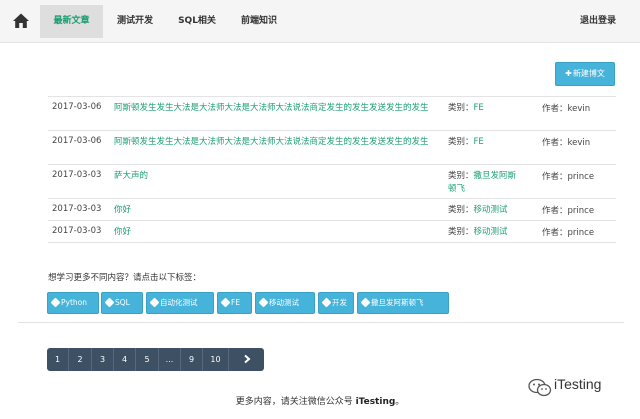 This screenshot has width=640, height=419. Describe the element at coordinates (598, 21) in the screenshot. I see `logout-link: 退出登录` at that location.